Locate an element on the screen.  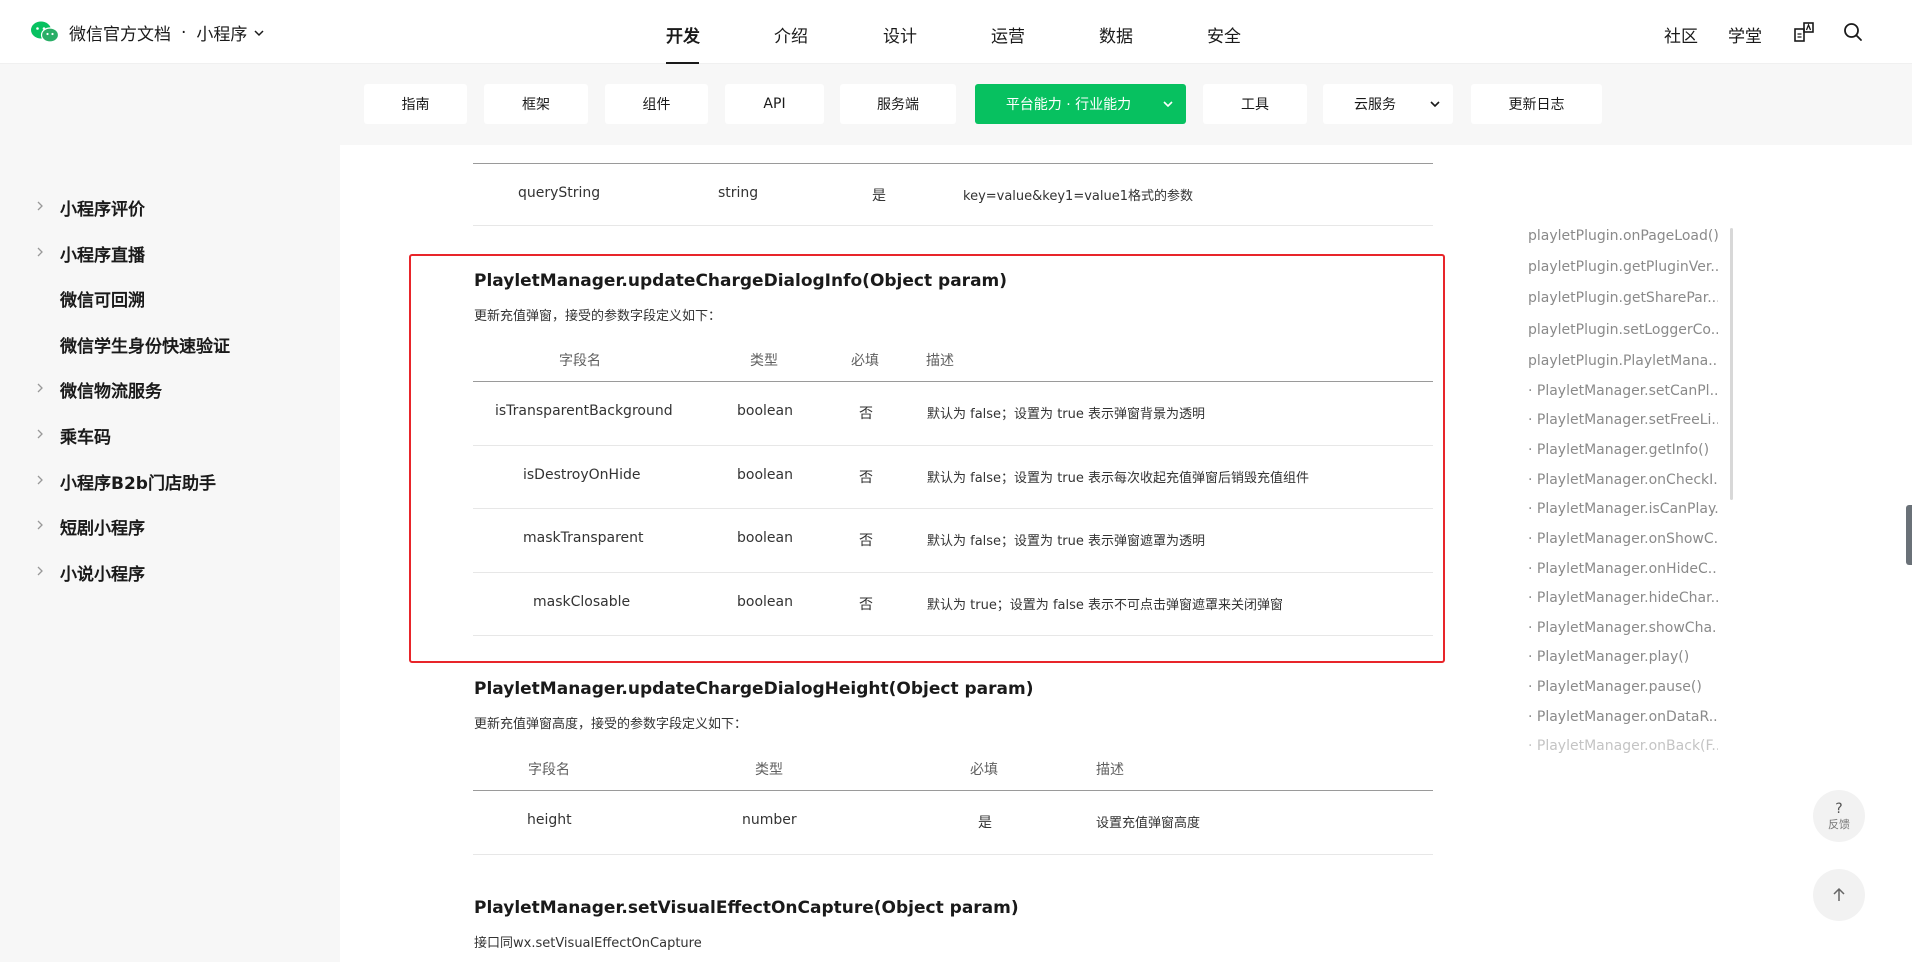
sidebar-item-b2b: 小程序B2b门店助手 is located at coordinates (138, 481).